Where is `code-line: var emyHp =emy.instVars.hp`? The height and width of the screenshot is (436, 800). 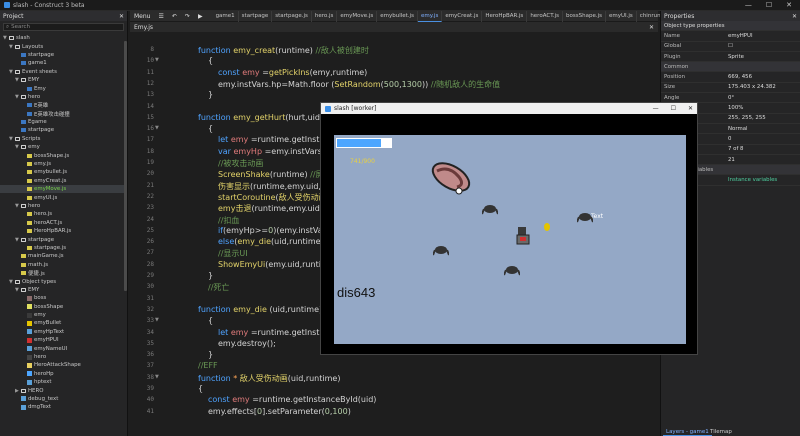 code-line: var emyHp =emy.instVars.hp is located at coordinates (276, 151).